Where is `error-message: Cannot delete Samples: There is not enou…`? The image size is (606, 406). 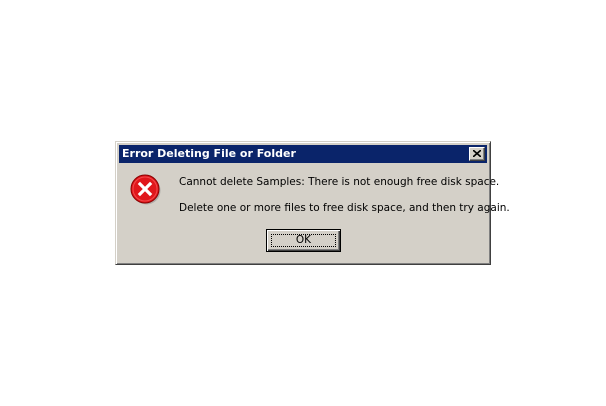
error-message: Cannot delete Samples: There is not enou… is located at coordinates (339, 182).